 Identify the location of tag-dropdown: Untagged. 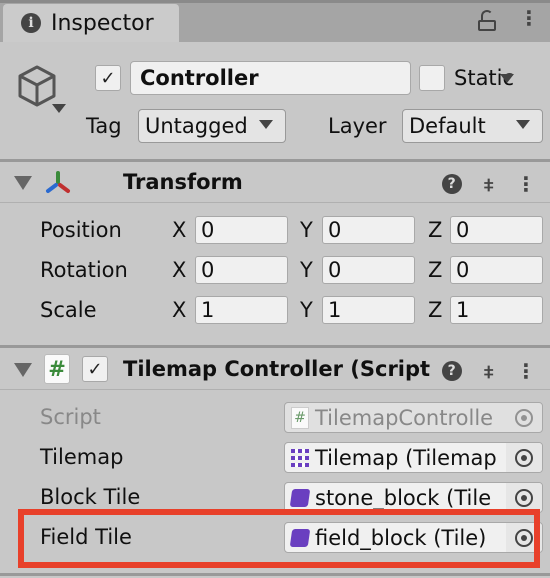
(212, 126).